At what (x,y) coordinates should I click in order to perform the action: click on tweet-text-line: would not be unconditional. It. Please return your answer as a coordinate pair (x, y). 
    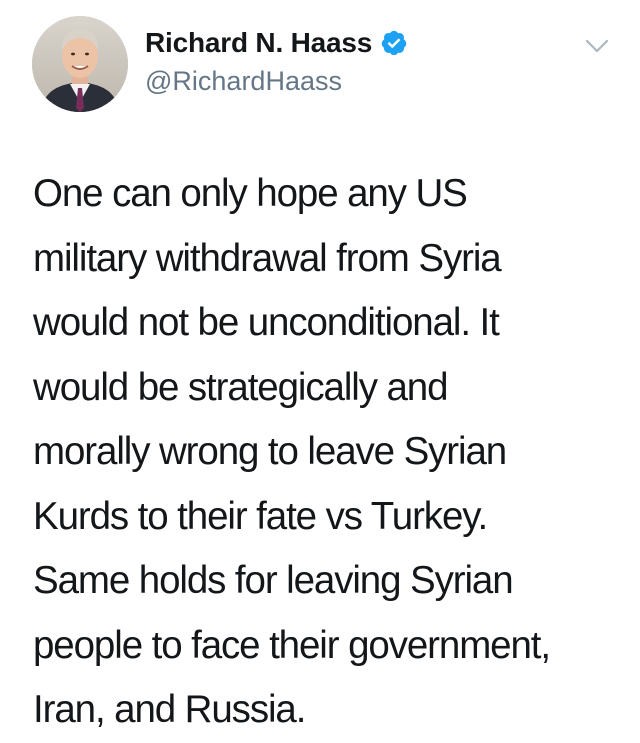
    Looking at the image, I should click on (266, 322).